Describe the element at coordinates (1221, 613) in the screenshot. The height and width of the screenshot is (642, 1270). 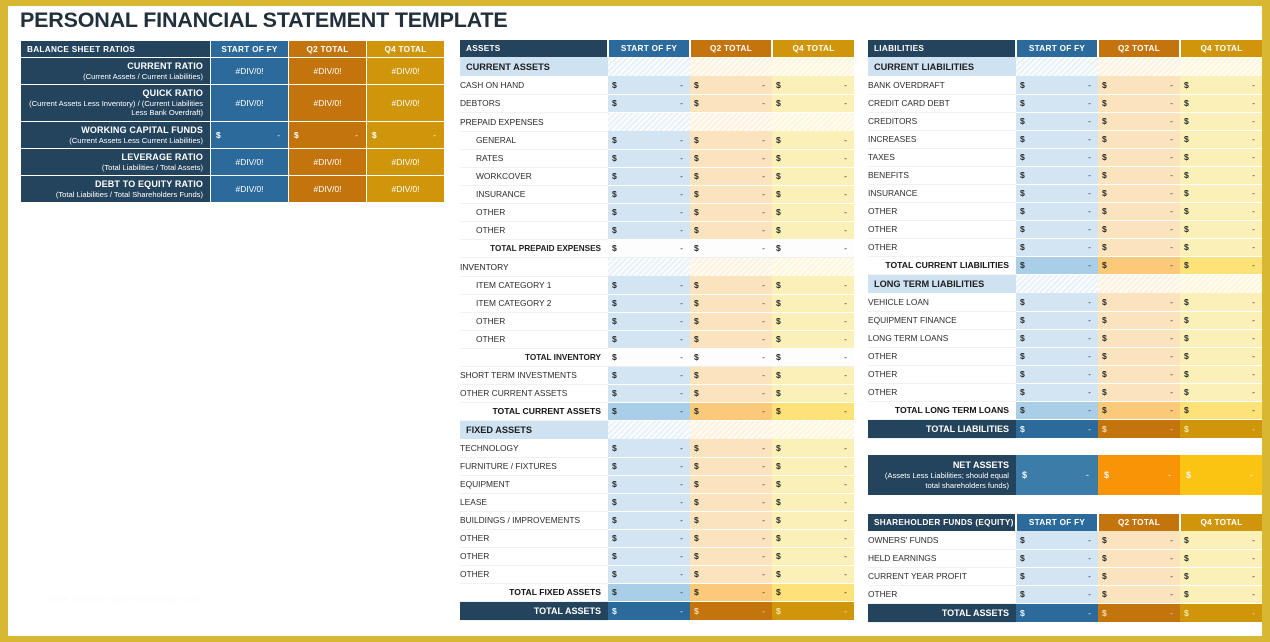
I see `equity-grand-q4: $ -` at that location.